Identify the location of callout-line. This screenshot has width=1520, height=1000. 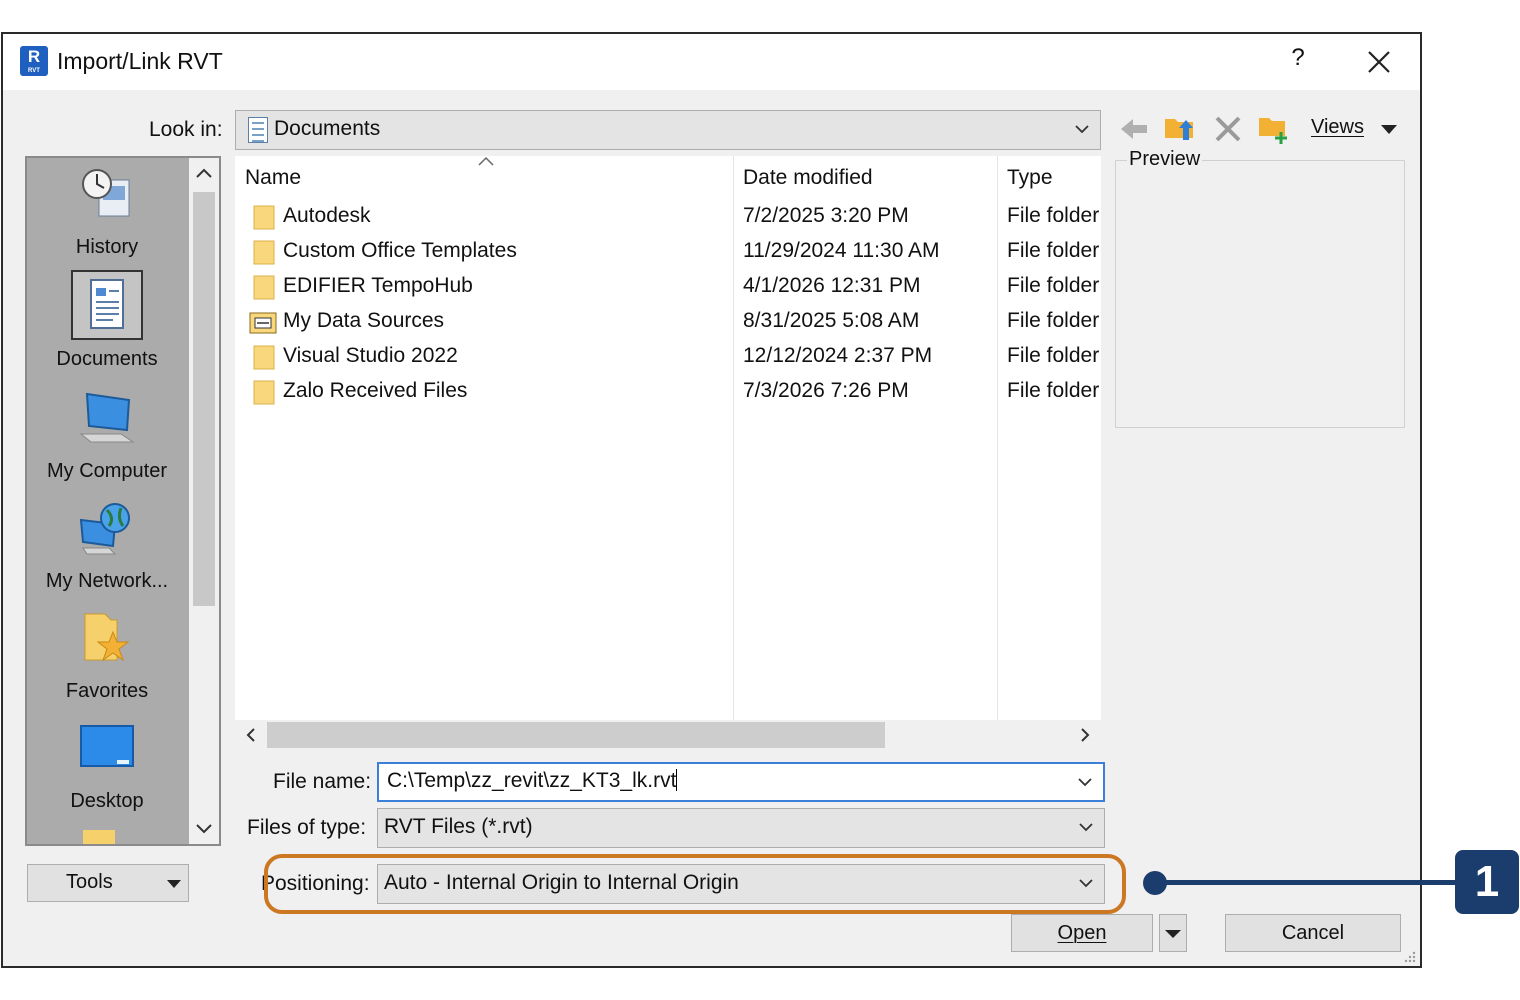
(1308, 882).